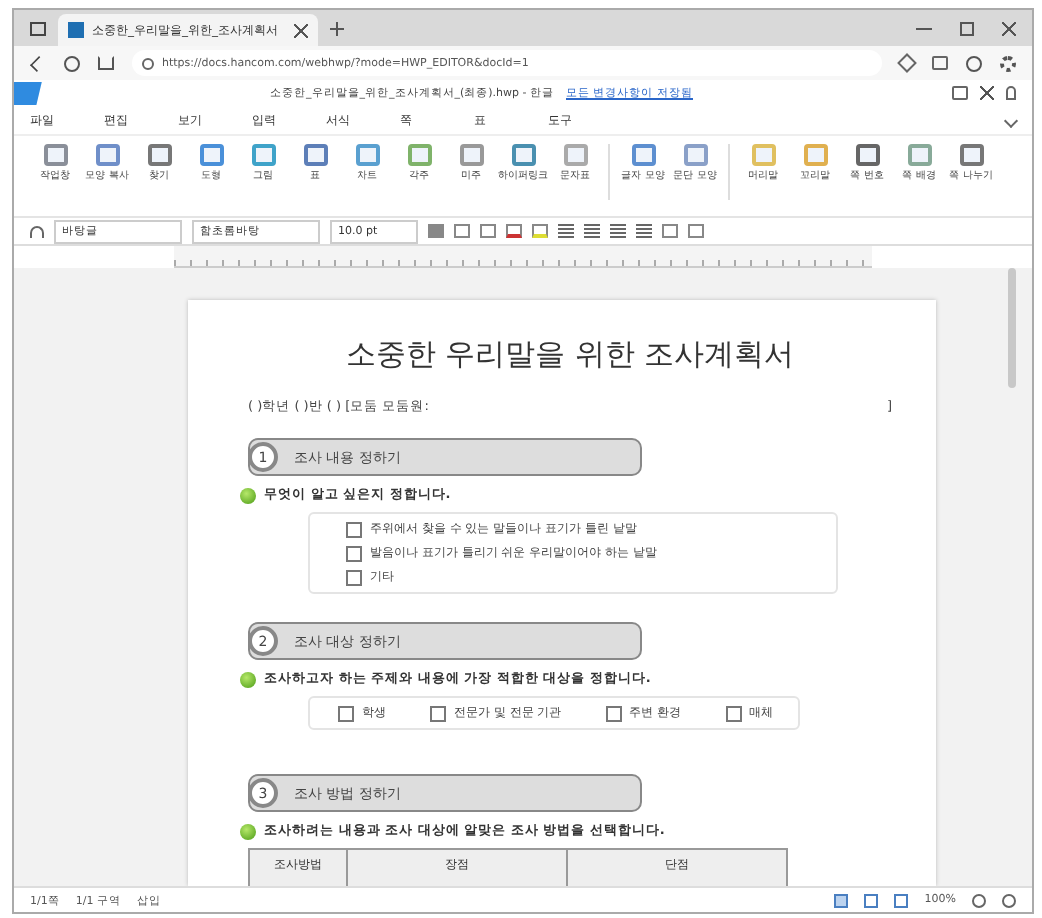 This screenshot has width=1042, height=918. I want to click on layout-icon, so click(960, 93).